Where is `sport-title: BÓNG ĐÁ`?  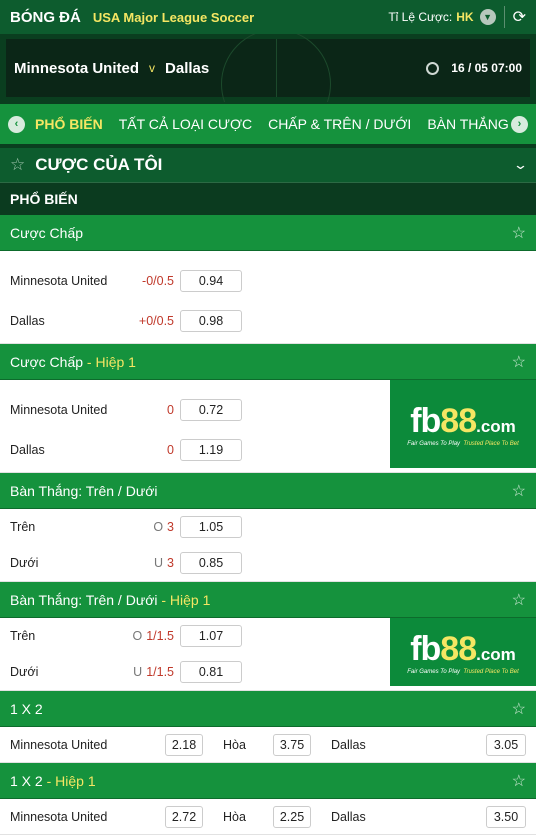 sport-title: BÓNG ĐÁ is located at coordinates (45, 17).